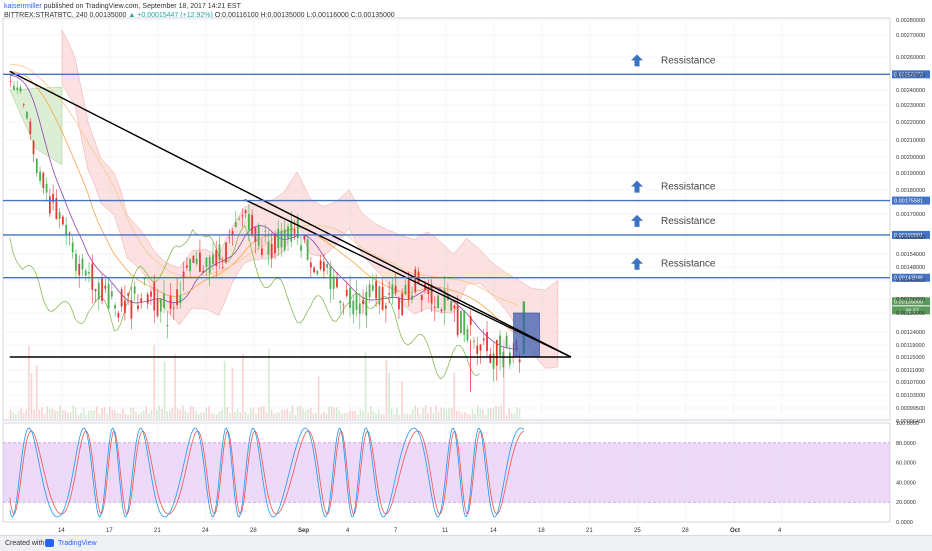 The height and width of the screenshot is (551, 932). I want to click on stoch-tick-label: 40.0000, so click(906, 483).